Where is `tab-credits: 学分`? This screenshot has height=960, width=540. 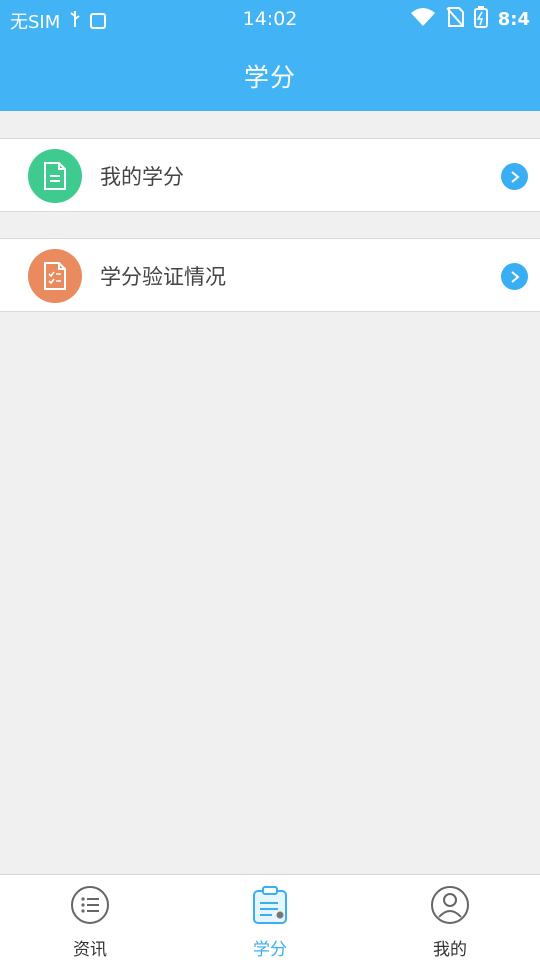 tab-credits: 学分 is located at coordinates (270, 917).